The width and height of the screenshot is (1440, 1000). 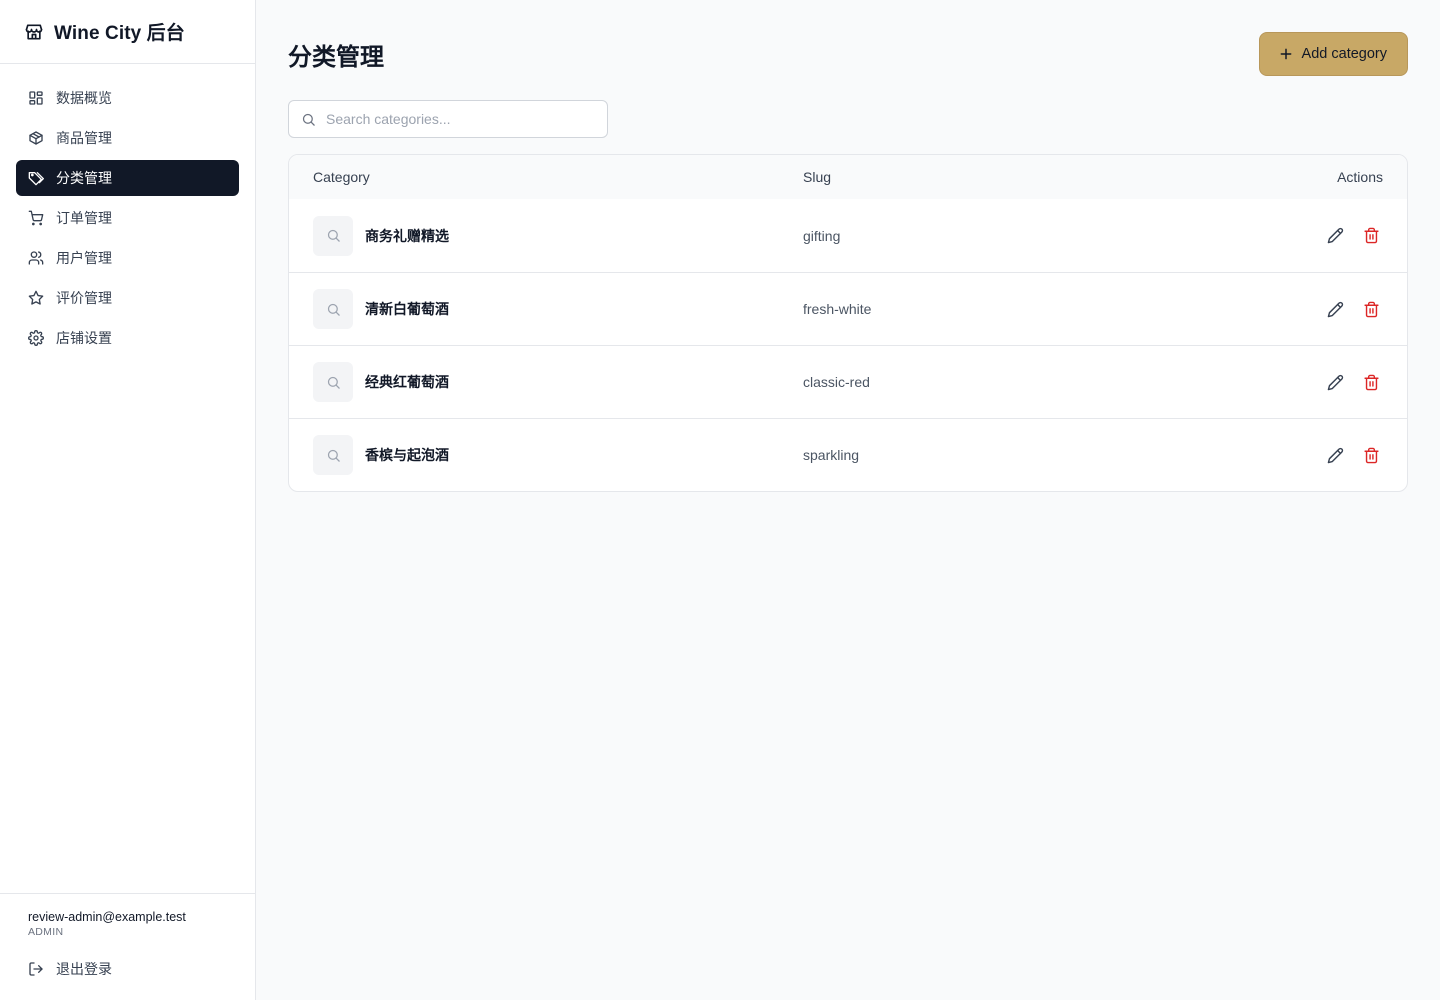 What do you see at coordinates (836, 382) in the screenshot?
I see `category-slug: classic-red` at bounding box center [836, 382].